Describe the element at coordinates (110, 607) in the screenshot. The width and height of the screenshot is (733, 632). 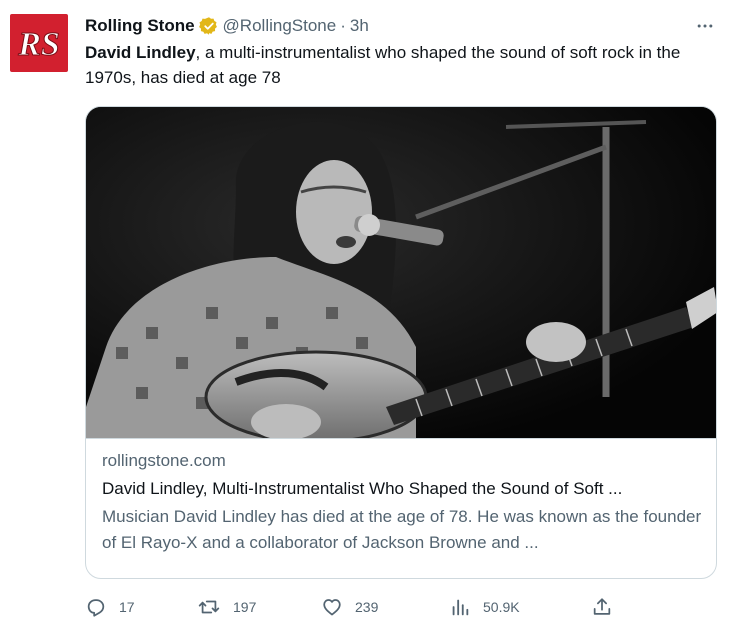
I see `reply-button: 17` at that location.